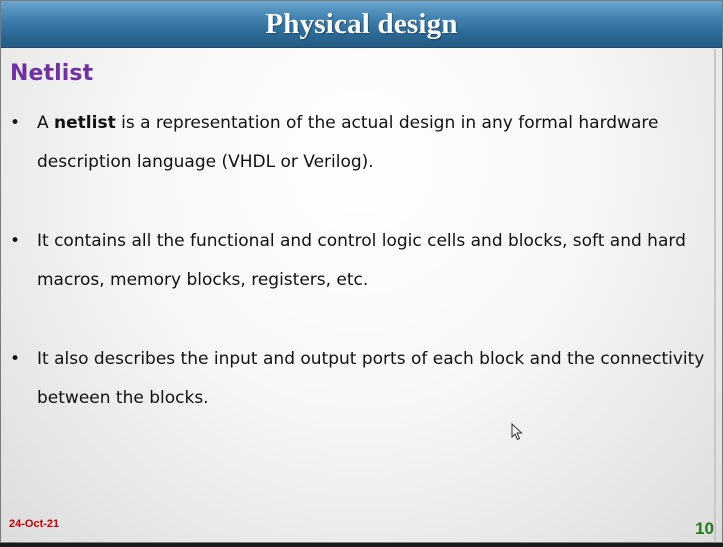 This screenshot has height=547, width=723. What do you see at coordinates (46, 123) in the screenshot?
I see `bullet-text-prefix: A` at bounding box center [46, 123].